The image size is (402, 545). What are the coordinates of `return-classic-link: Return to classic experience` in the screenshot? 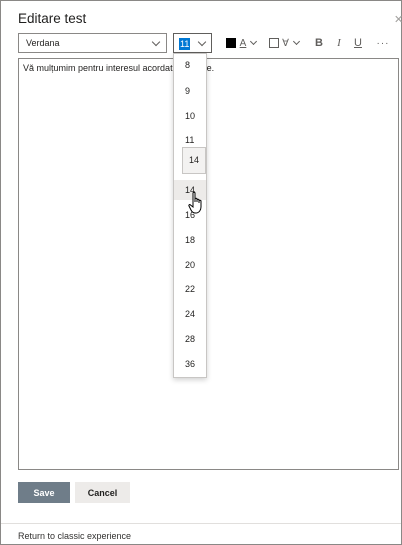 It's located at (74, 536).